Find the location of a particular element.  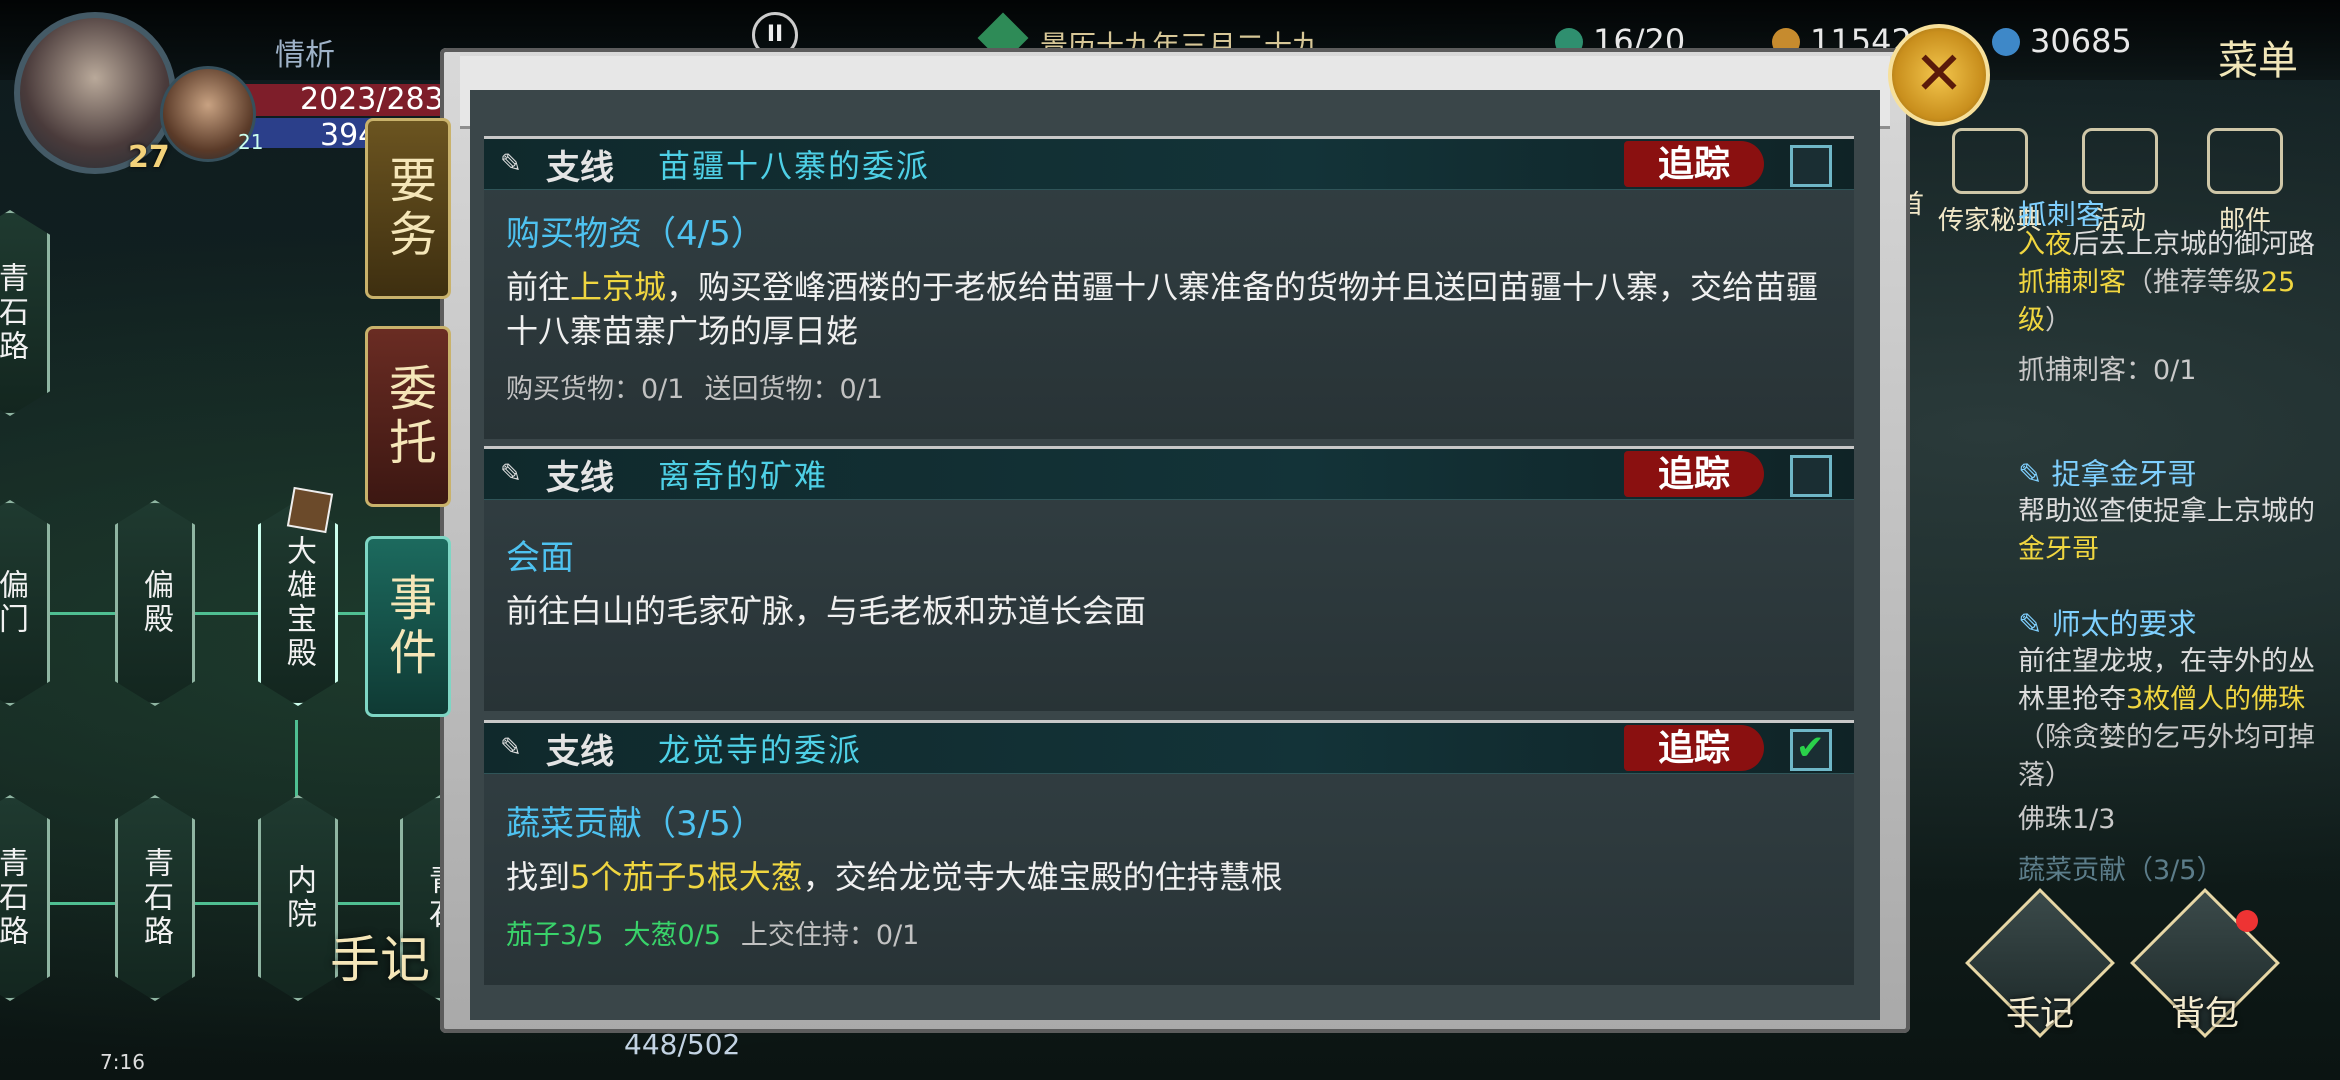

quest-card-header: ✎ 支线 龙觉寺的委派 追踪 is located at coordinates (1169, 748).